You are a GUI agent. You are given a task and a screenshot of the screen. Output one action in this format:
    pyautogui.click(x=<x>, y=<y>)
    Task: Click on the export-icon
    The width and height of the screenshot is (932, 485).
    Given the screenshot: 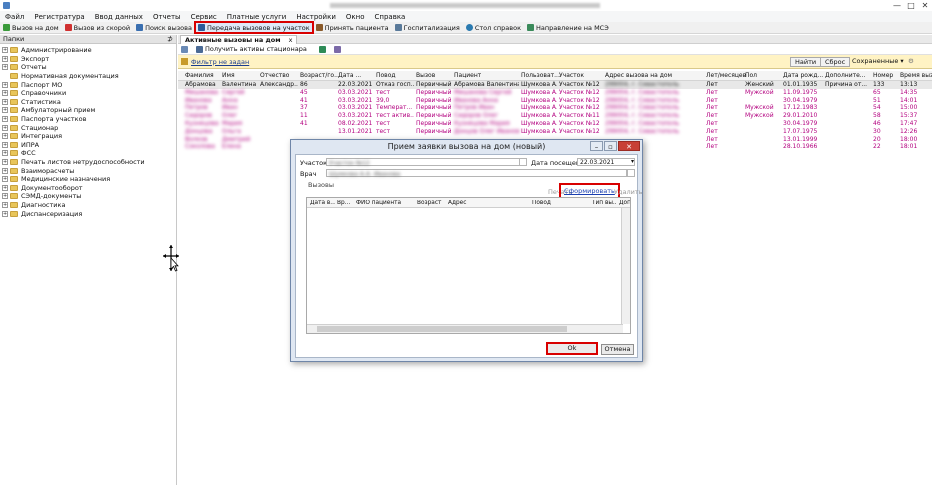 What is the action you would take?
    pyautogui.click(x=185, y=49)
    